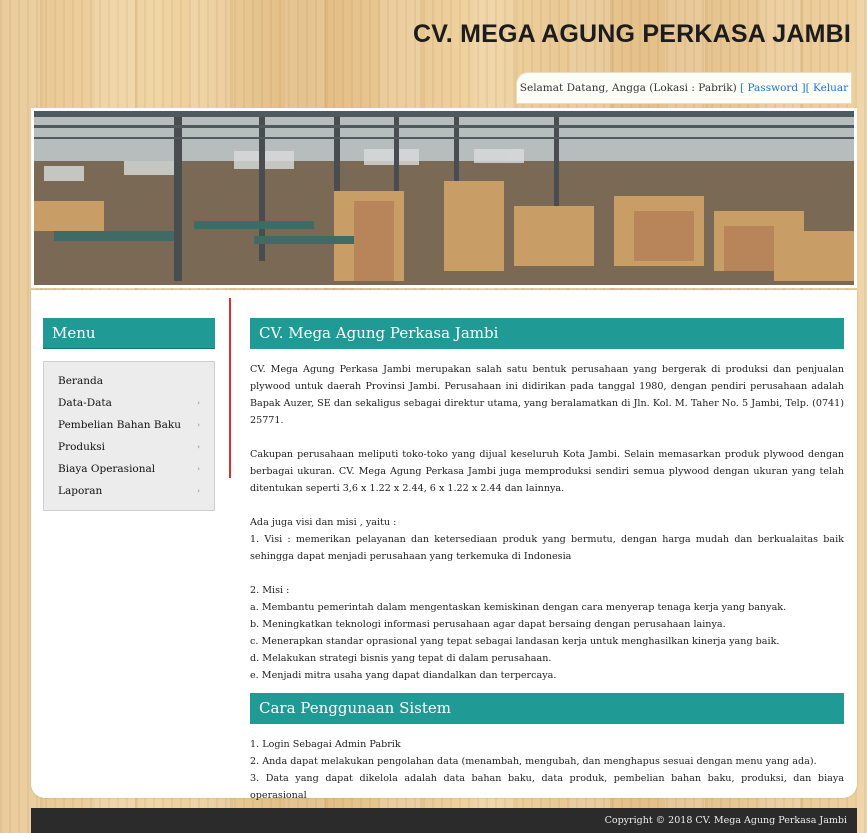  I want to click on menu-heading: Menu, so click(129, 333).